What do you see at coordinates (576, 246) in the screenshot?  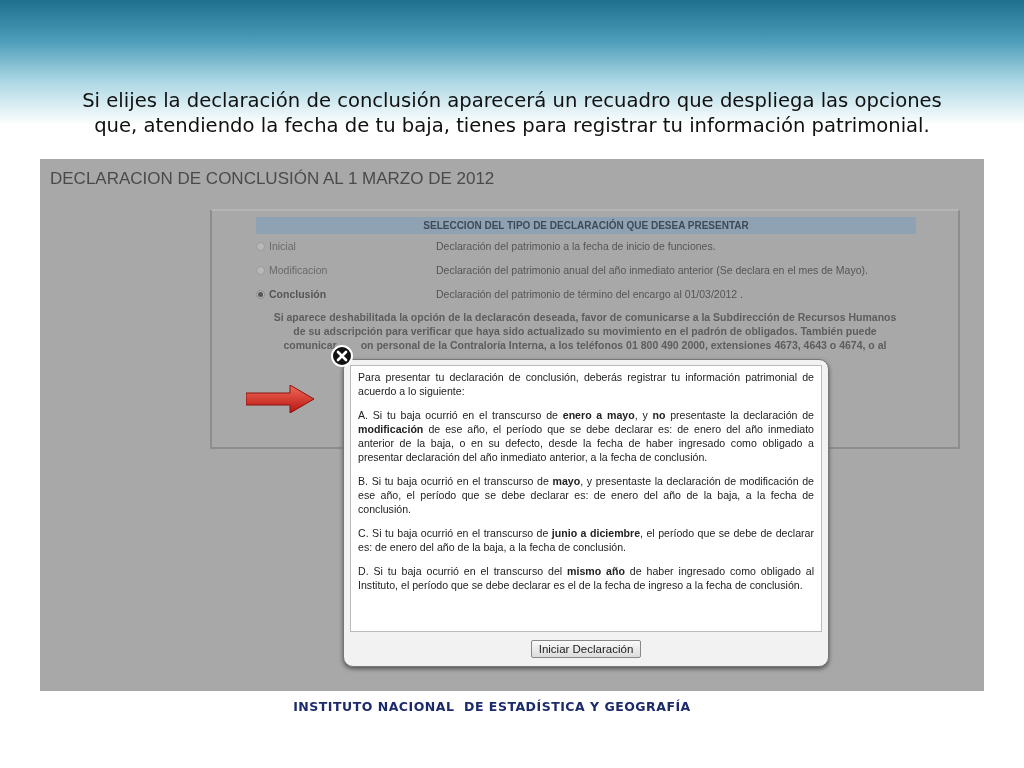 I see `option-description: Declaración del patrimonio a la fecha de inicio de funciones.` at bounding box center [576, 246].